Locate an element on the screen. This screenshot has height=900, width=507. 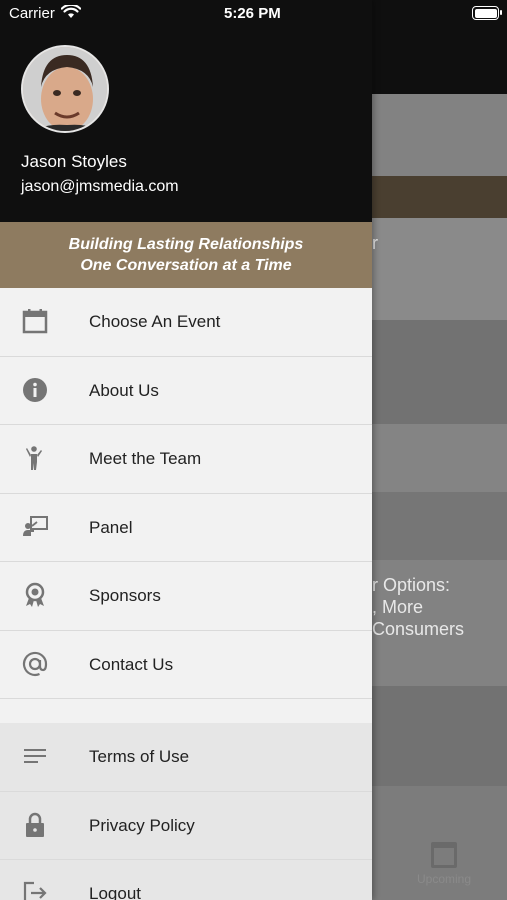
person-waving-icon is located at coordinates (34, 458).